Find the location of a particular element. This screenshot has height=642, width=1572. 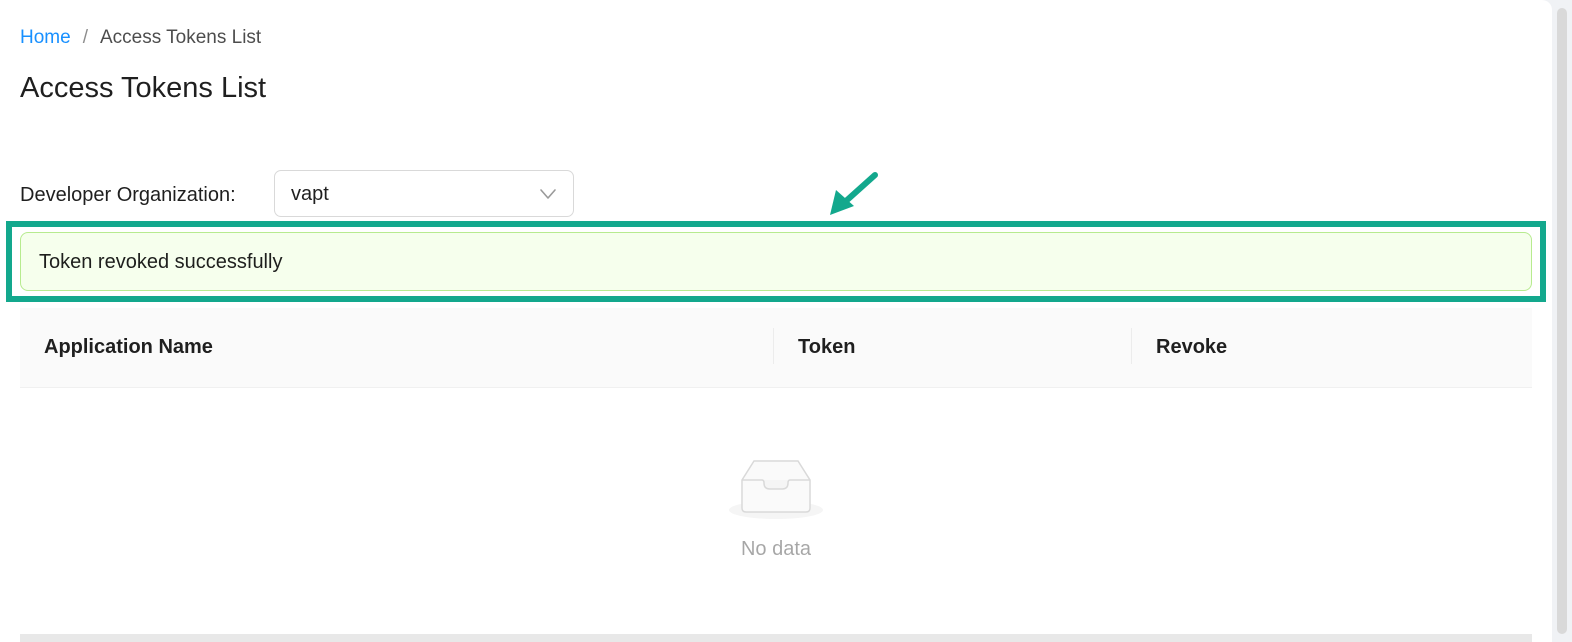

developer-organization-label: Developer Organization: is located at coordinates (128, 195).